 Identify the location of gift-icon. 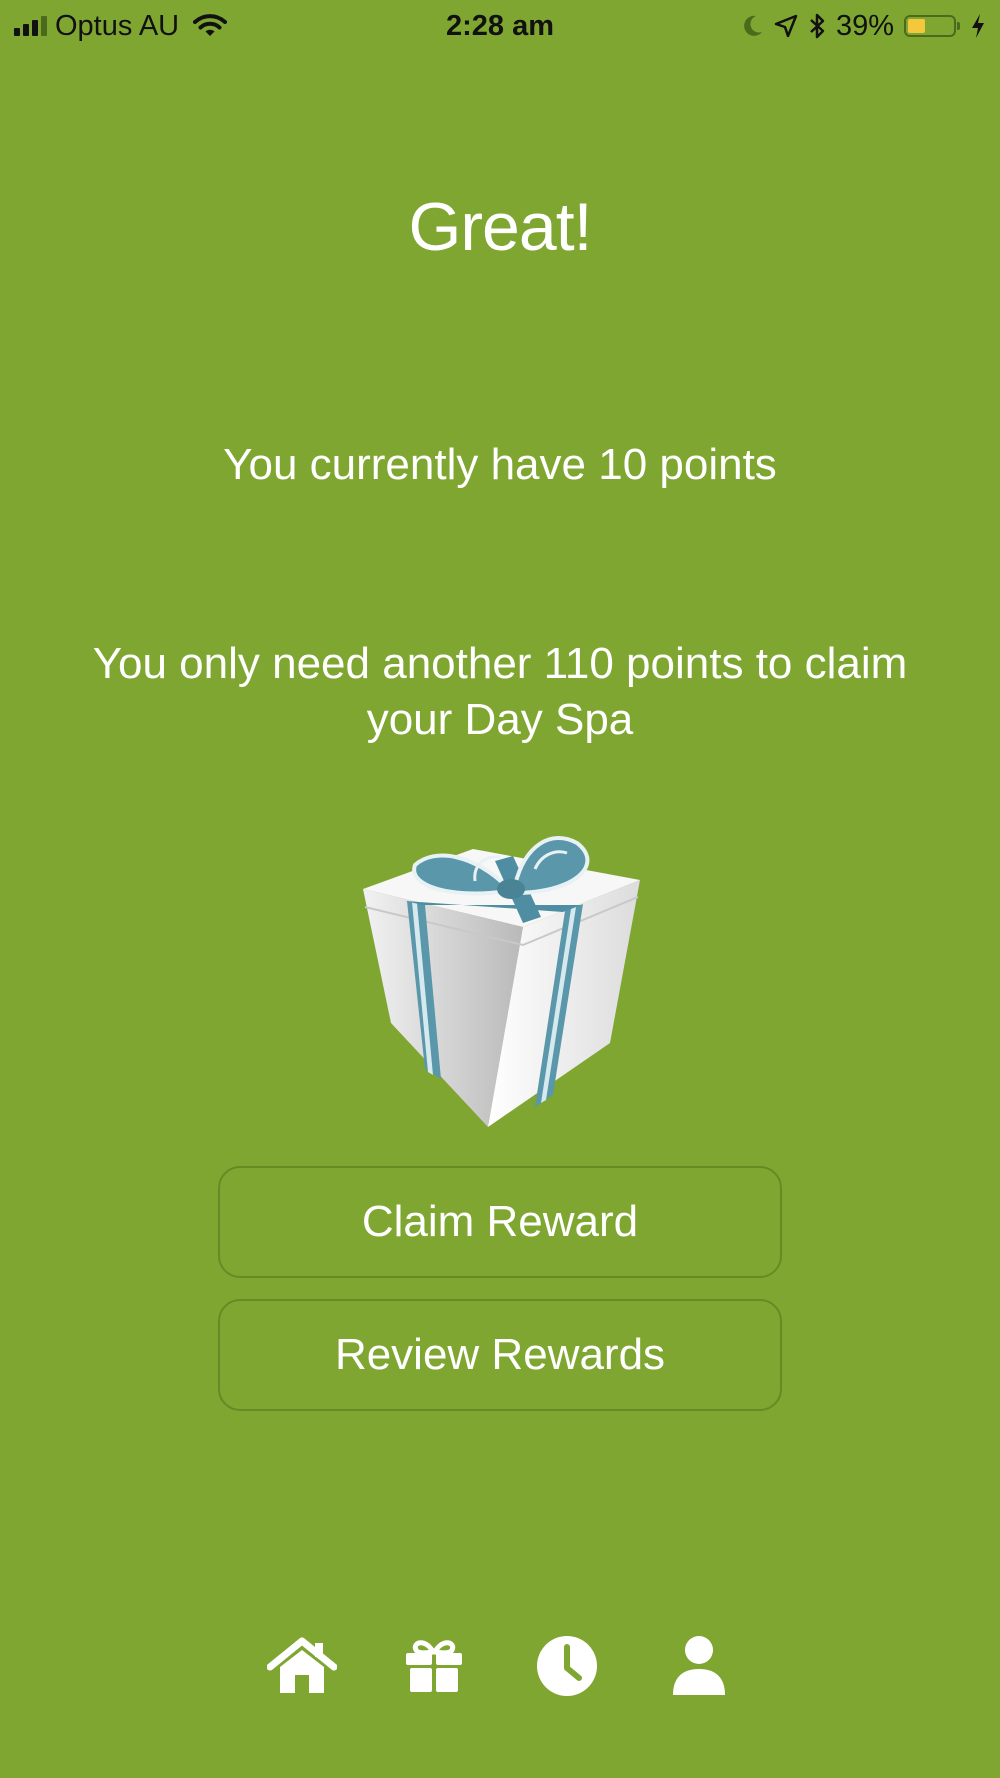
(434, 1666).